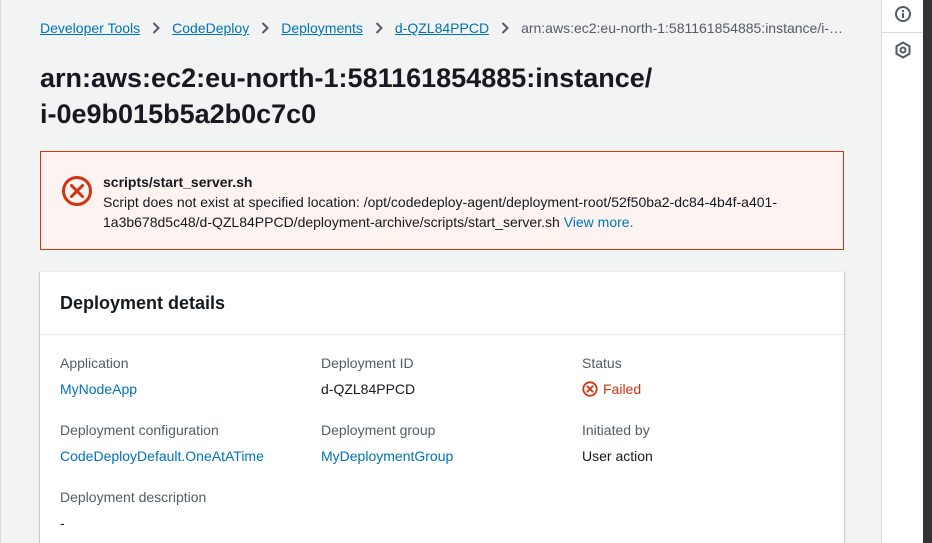  I want to click on application-label: Application, so click(94, 363).